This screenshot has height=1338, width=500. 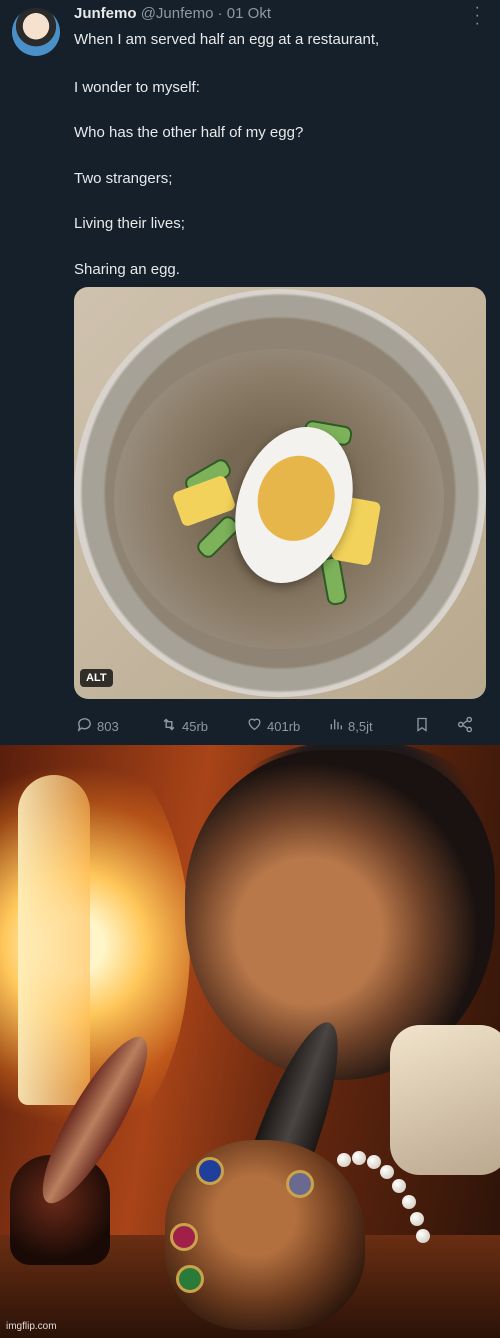 I want to click on share-button, so click(x=465, y=726).